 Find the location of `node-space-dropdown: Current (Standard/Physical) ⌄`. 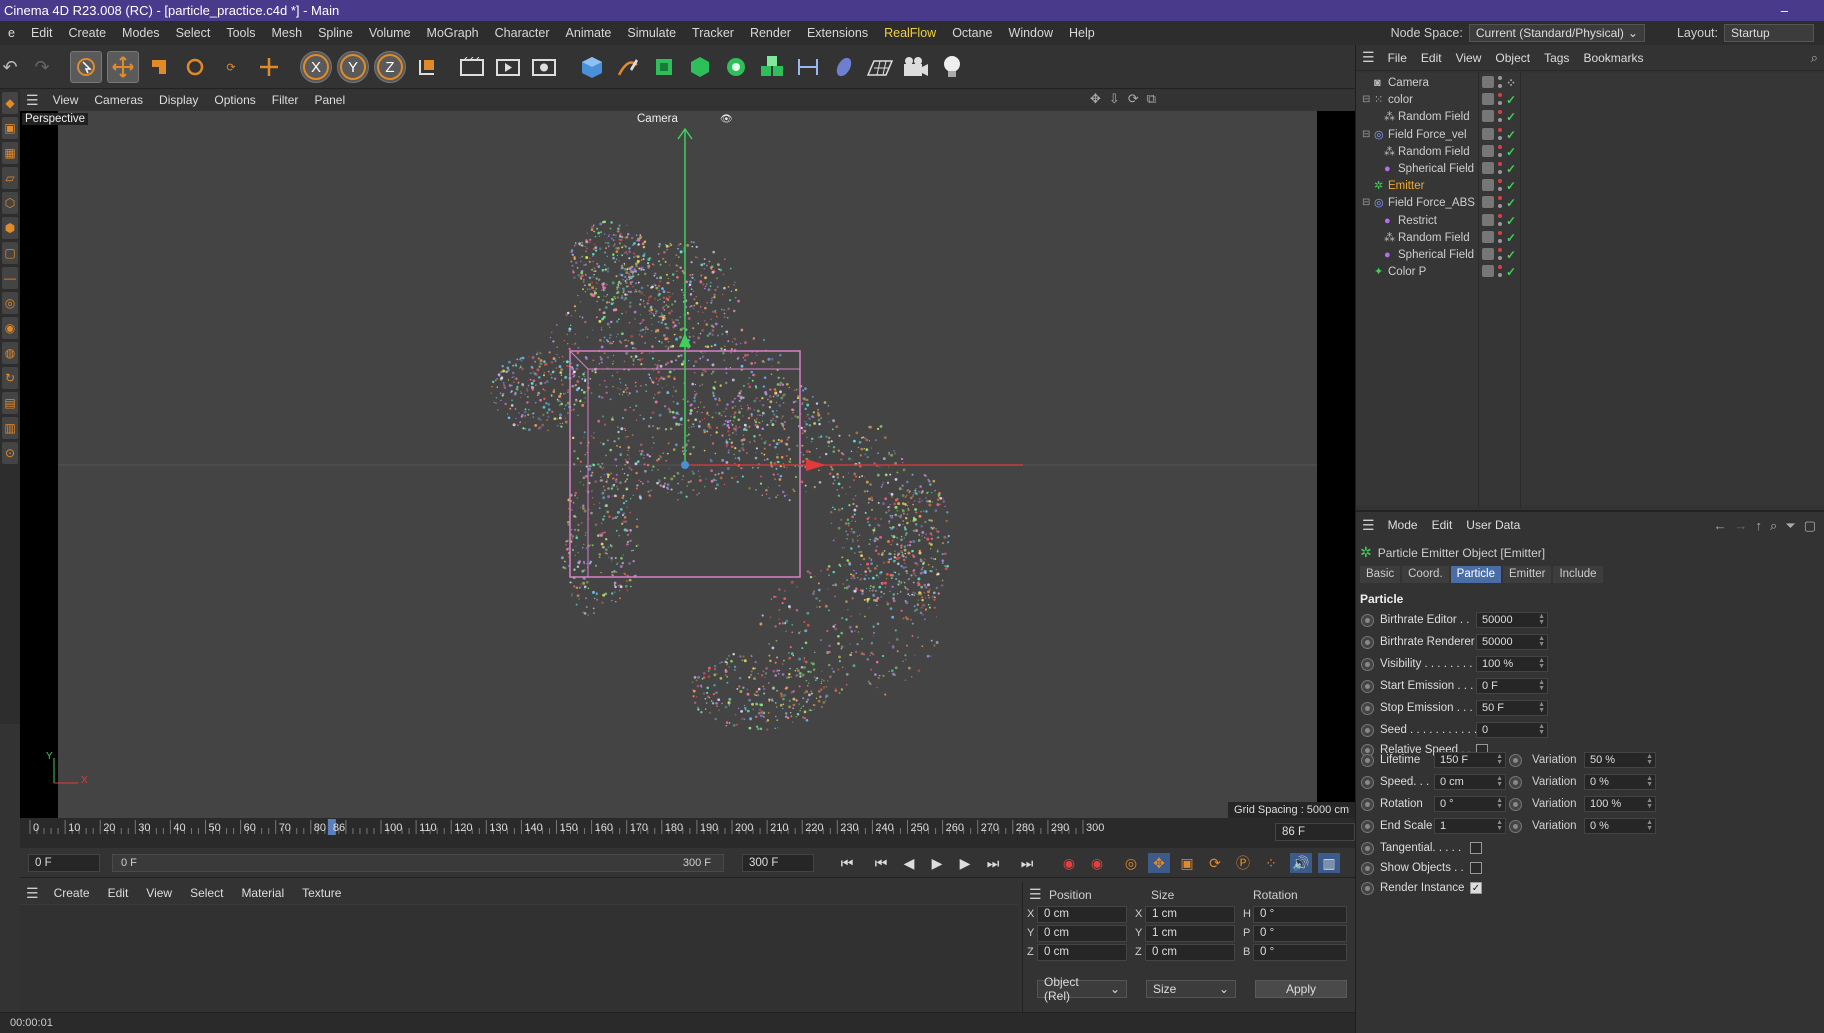

node-space-dropdown: Current (Standard/Physical) ⌄ is located at coordinates (1556, 33).